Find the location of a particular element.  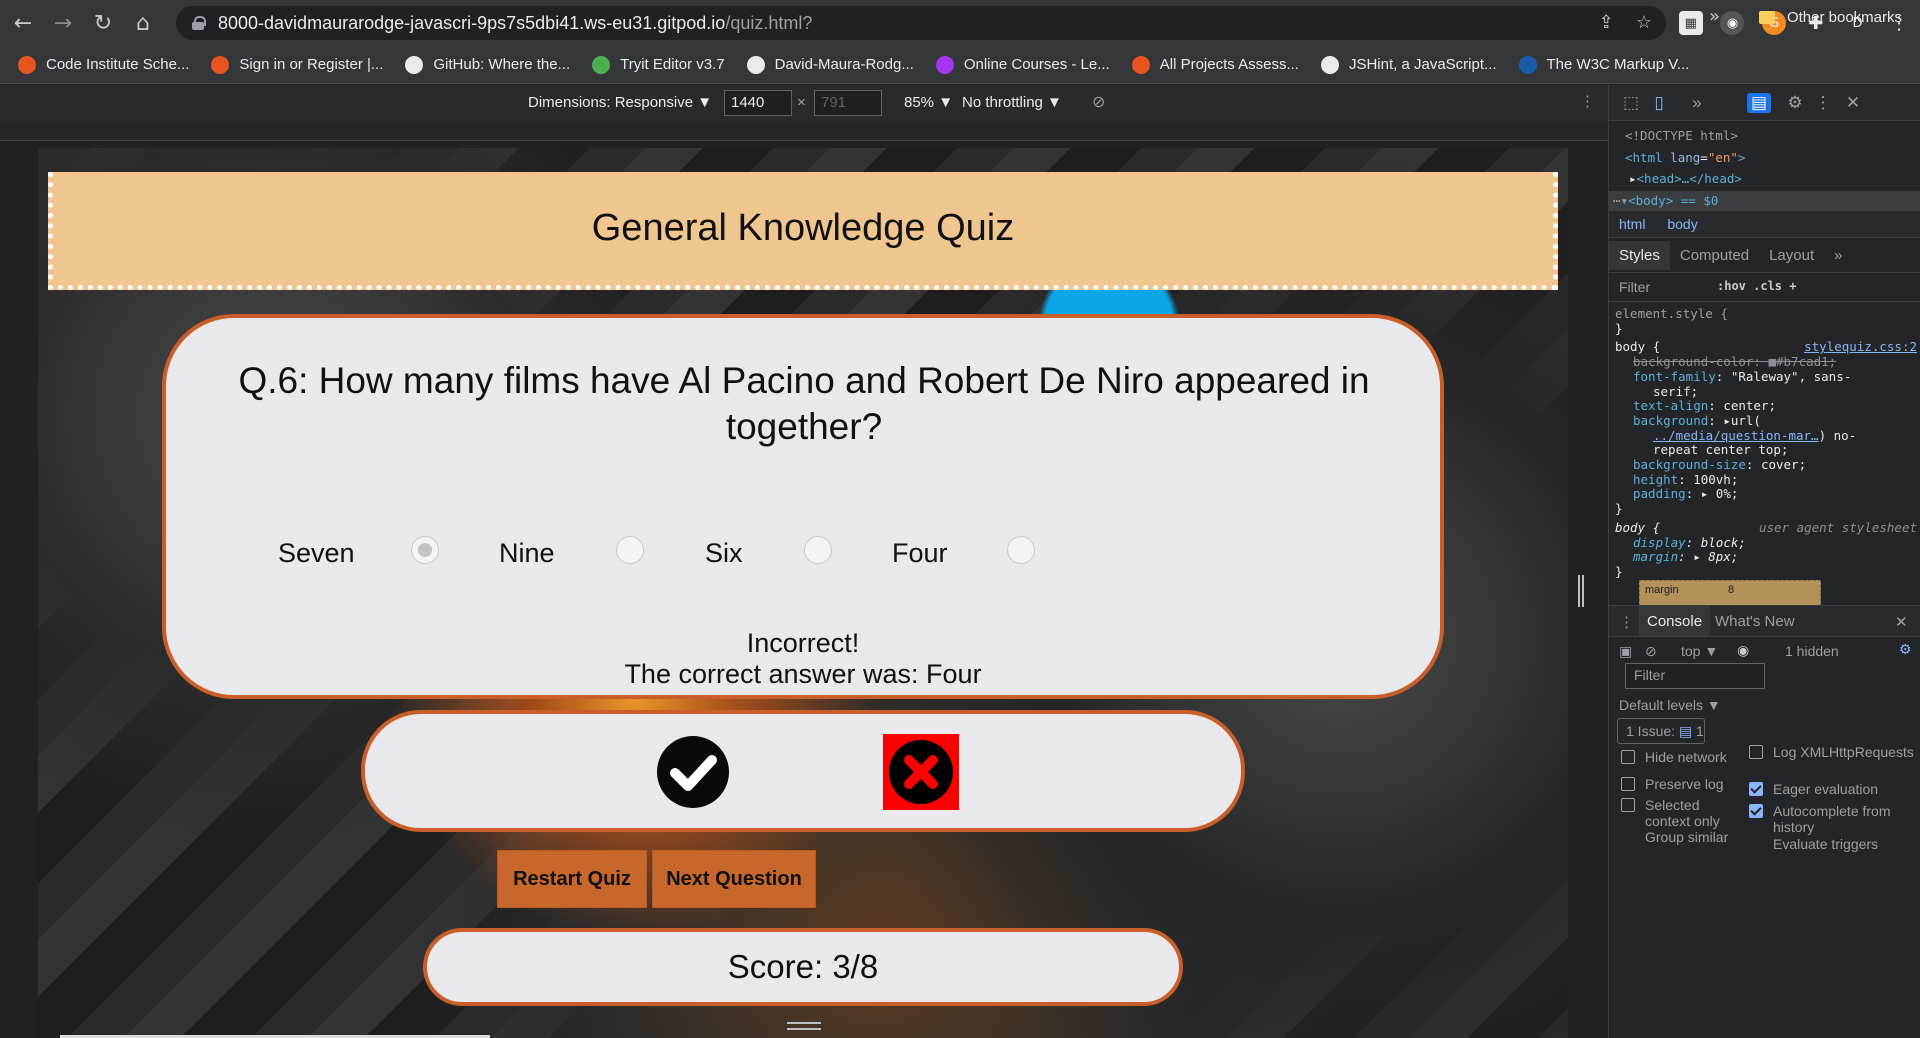

other-bookmarks: Other bookmarks is located at coordinates (1830, 17).